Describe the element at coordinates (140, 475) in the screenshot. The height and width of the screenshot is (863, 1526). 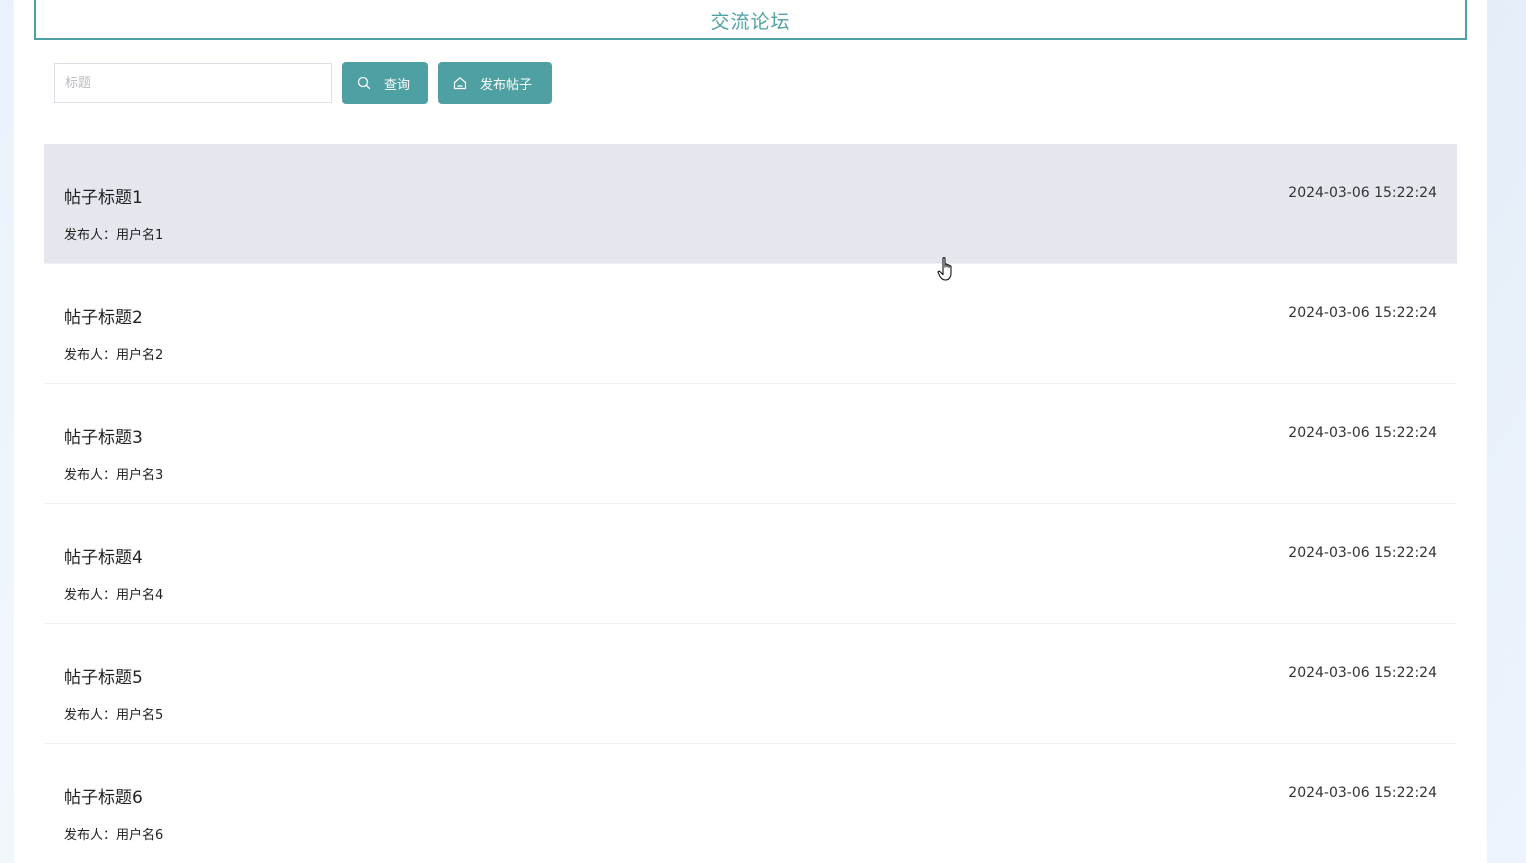
I see `post-author: 用户名3` at that location.